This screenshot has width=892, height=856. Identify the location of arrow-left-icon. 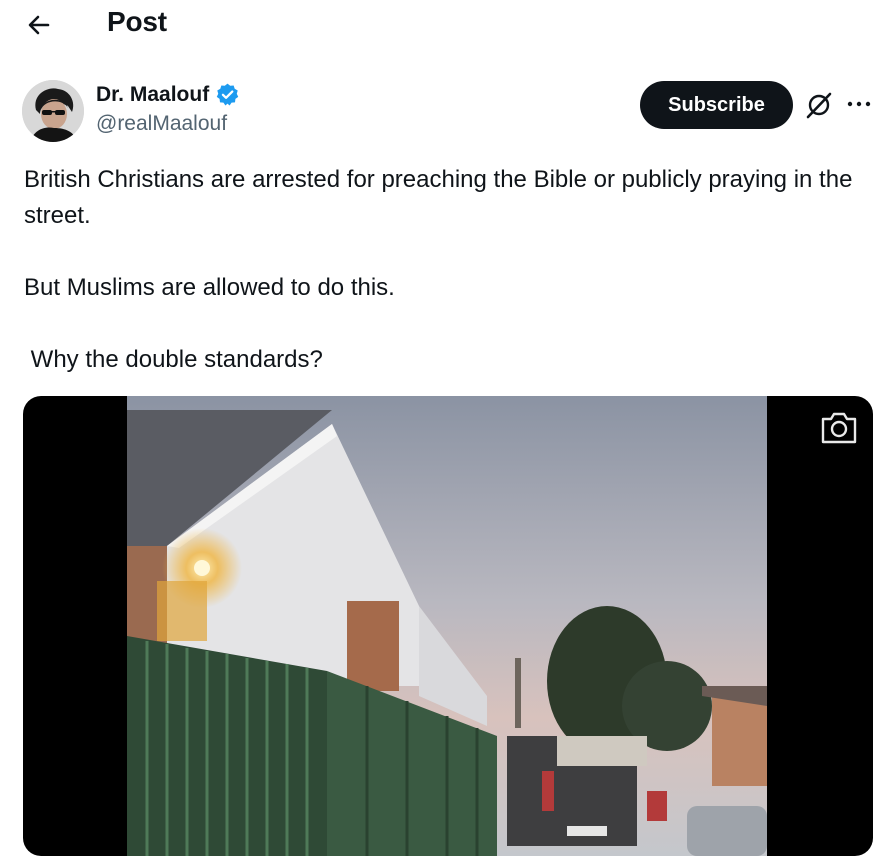
(39, 25).